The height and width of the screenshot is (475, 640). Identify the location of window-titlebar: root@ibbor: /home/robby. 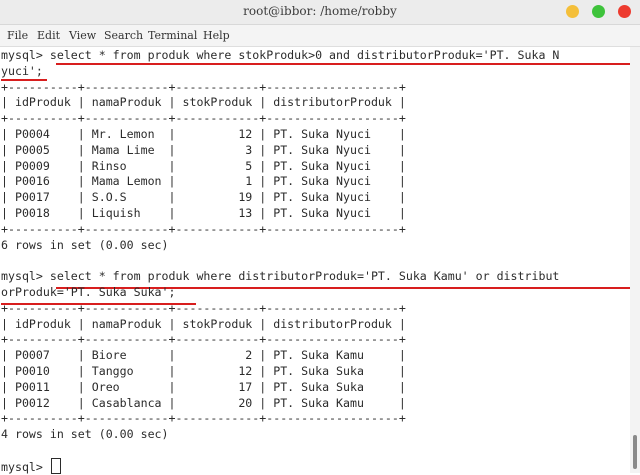
(320, 12).